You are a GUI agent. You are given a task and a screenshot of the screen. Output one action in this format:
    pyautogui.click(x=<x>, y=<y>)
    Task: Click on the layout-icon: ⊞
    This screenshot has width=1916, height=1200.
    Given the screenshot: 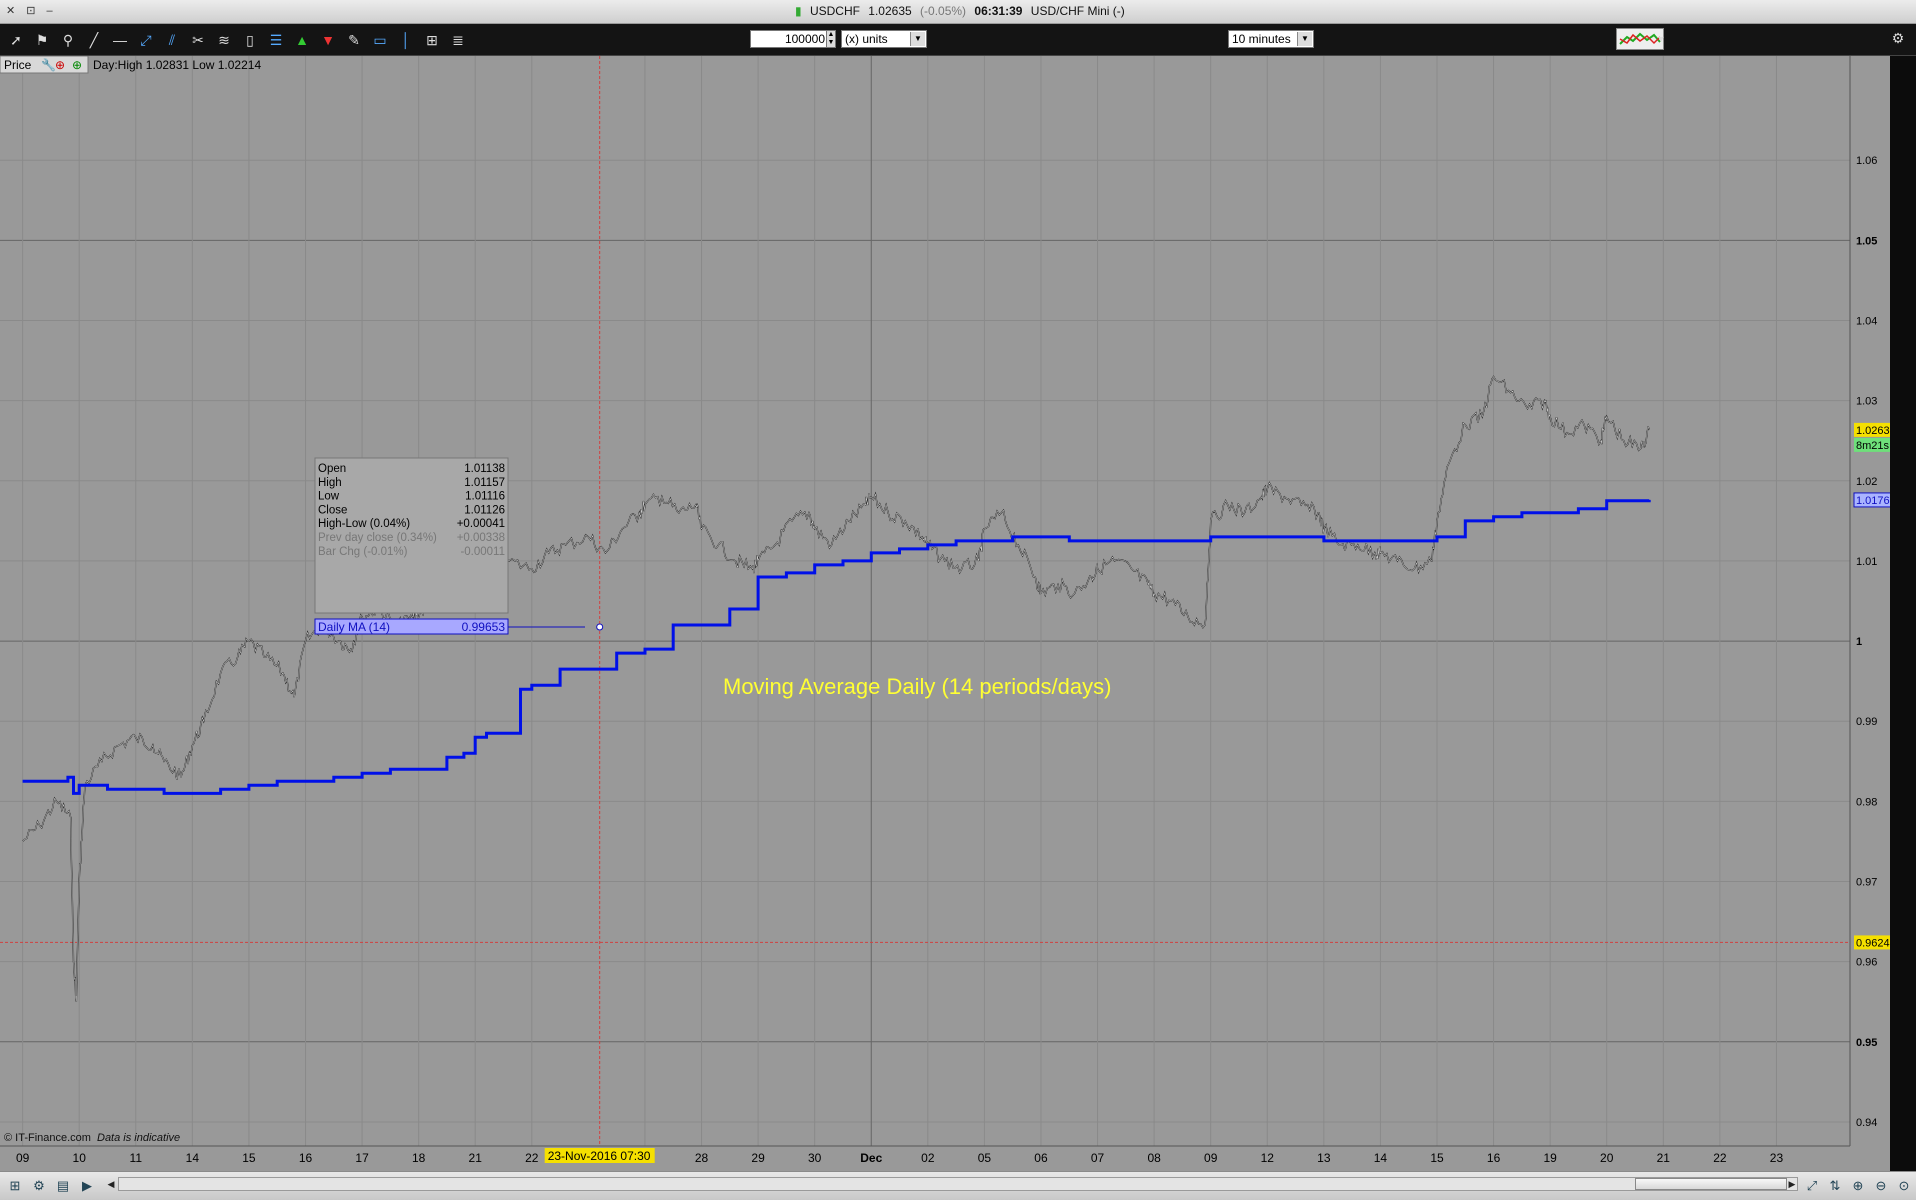 What is the action you would take?
    pyautogui.click(x=15, y=1186)
    